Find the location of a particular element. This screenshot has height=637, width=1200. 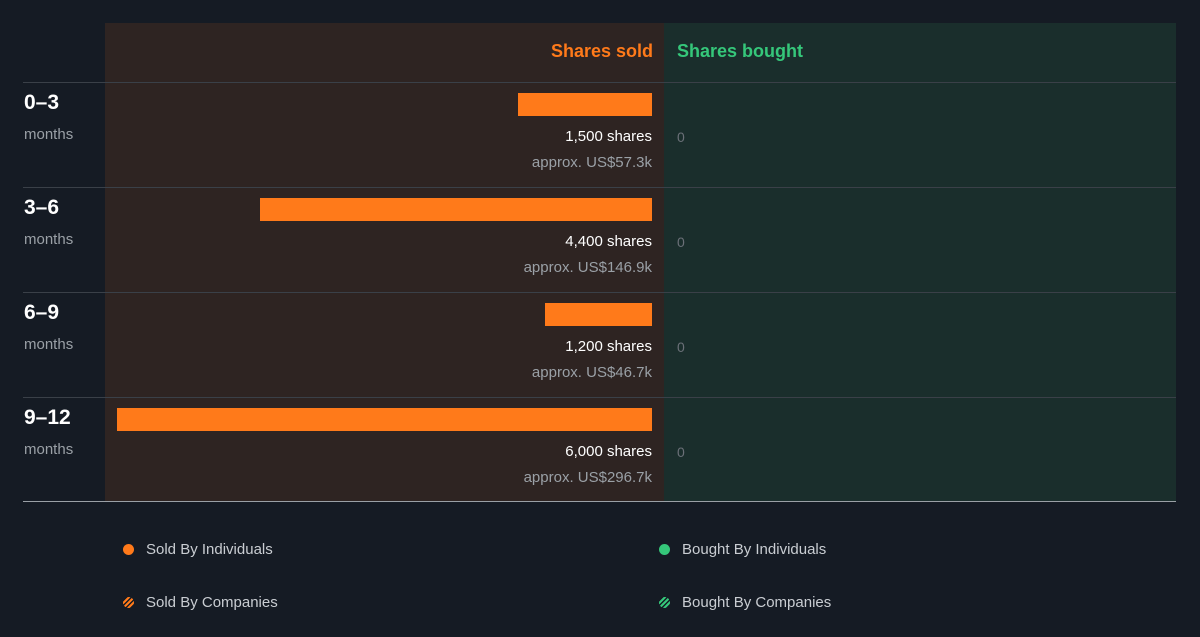

legend-label: Sold By Individuals is located at coordinates (209, 549).